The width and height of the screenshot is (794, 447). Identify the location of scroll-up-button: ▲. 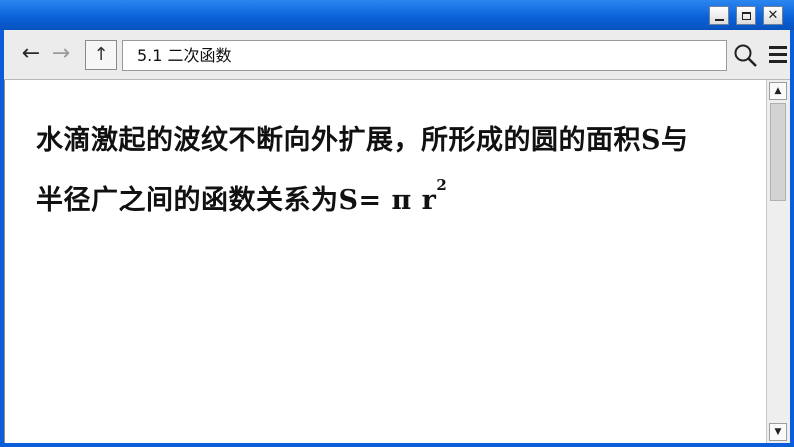
(778, 91).